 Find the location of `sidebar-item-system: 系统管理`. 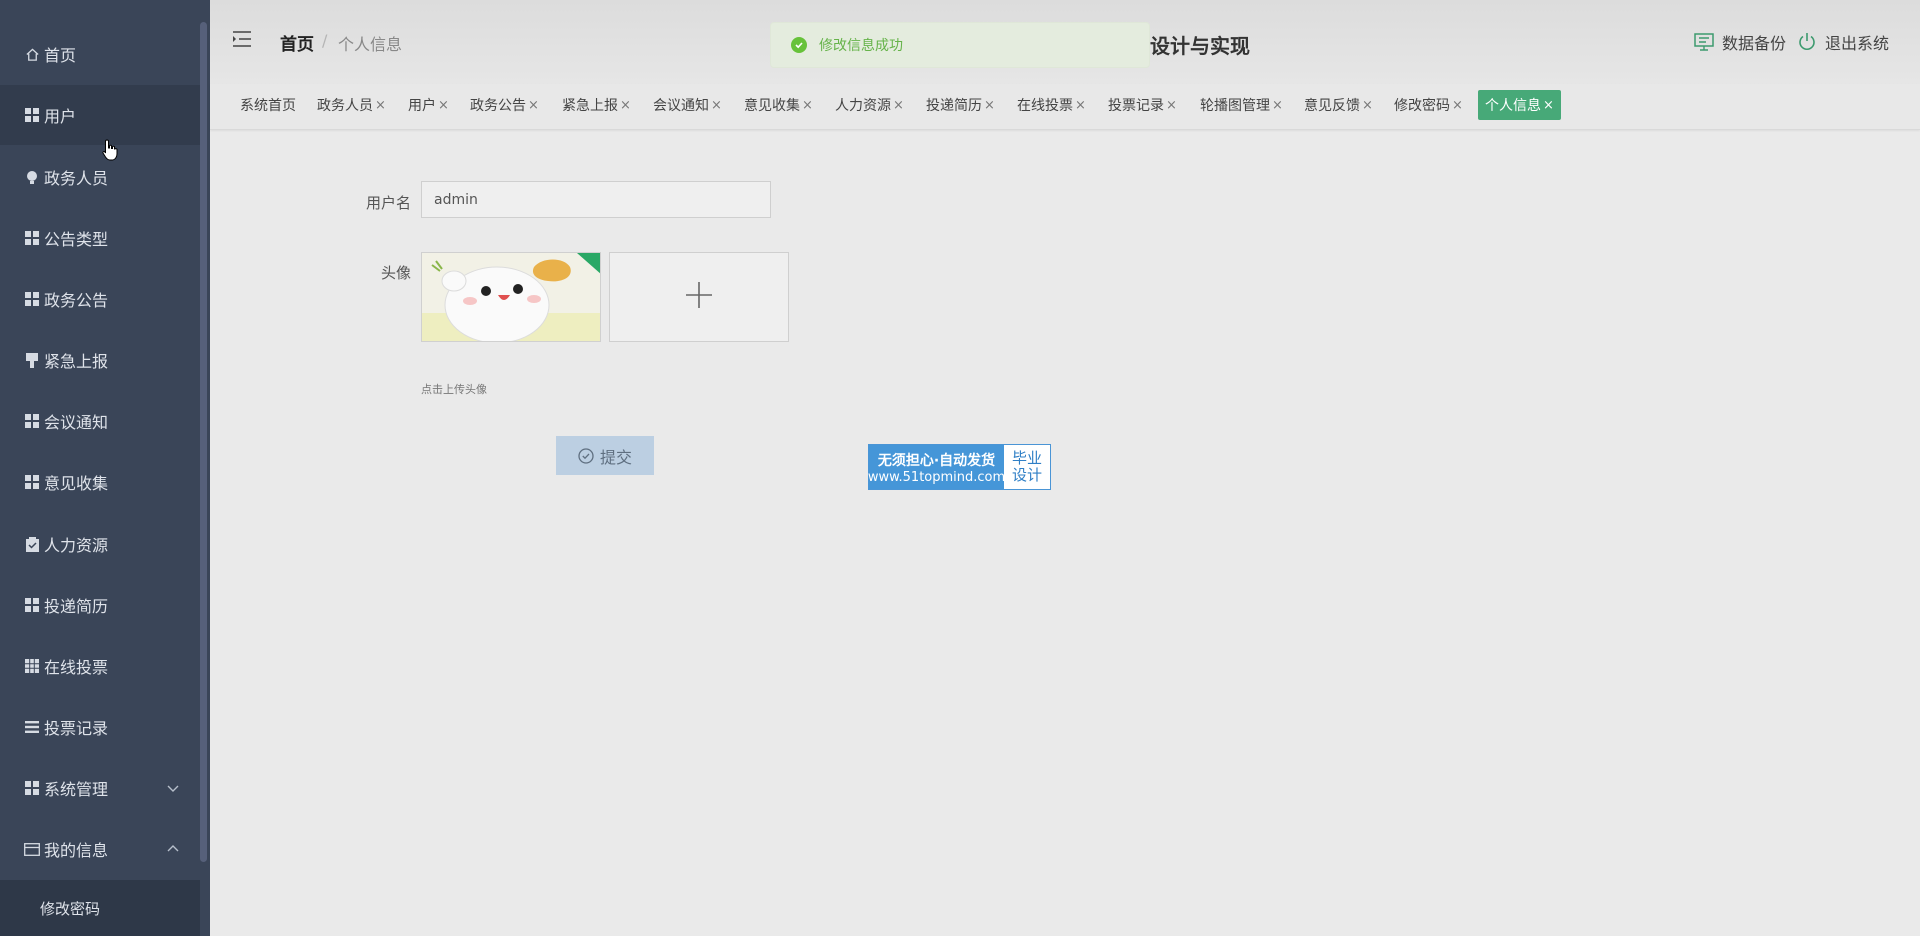

sidebar-item-system: 系统管理 is located at coordinates (100, 788).